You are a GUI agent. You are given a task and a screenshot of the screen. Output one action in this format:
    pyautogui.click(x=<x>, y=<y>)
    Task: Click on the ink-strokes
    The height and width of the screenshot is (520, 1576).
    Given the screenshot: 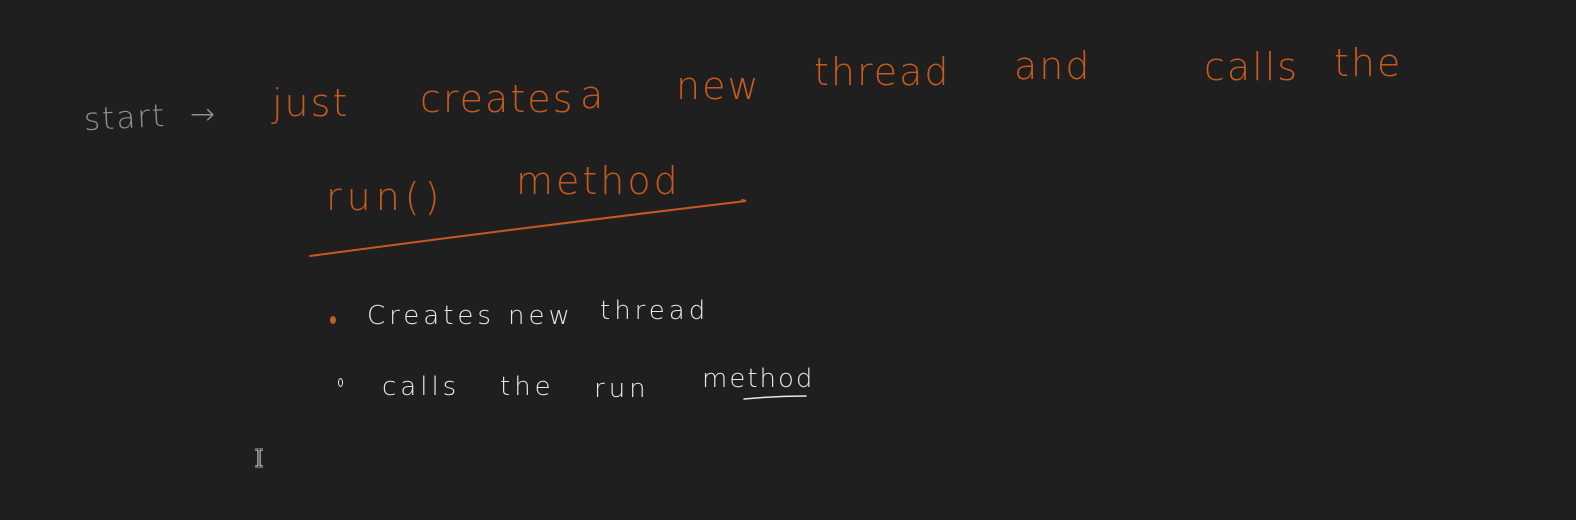 What is the action you would take?
    pyautogui.click(x=558, y=299)
    